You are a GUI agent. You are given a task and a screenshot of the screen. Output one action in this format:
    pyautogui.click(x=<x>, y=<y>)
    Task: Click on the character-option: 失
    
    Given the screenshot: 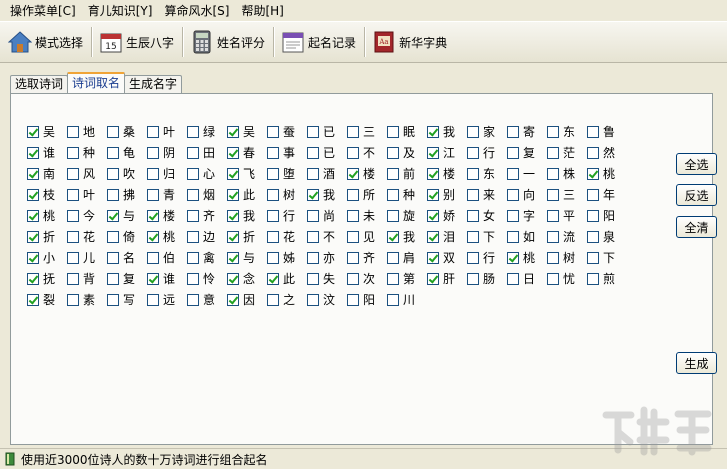 What is the action you would take?
    pyautogui.click(x=327, y=278)
    